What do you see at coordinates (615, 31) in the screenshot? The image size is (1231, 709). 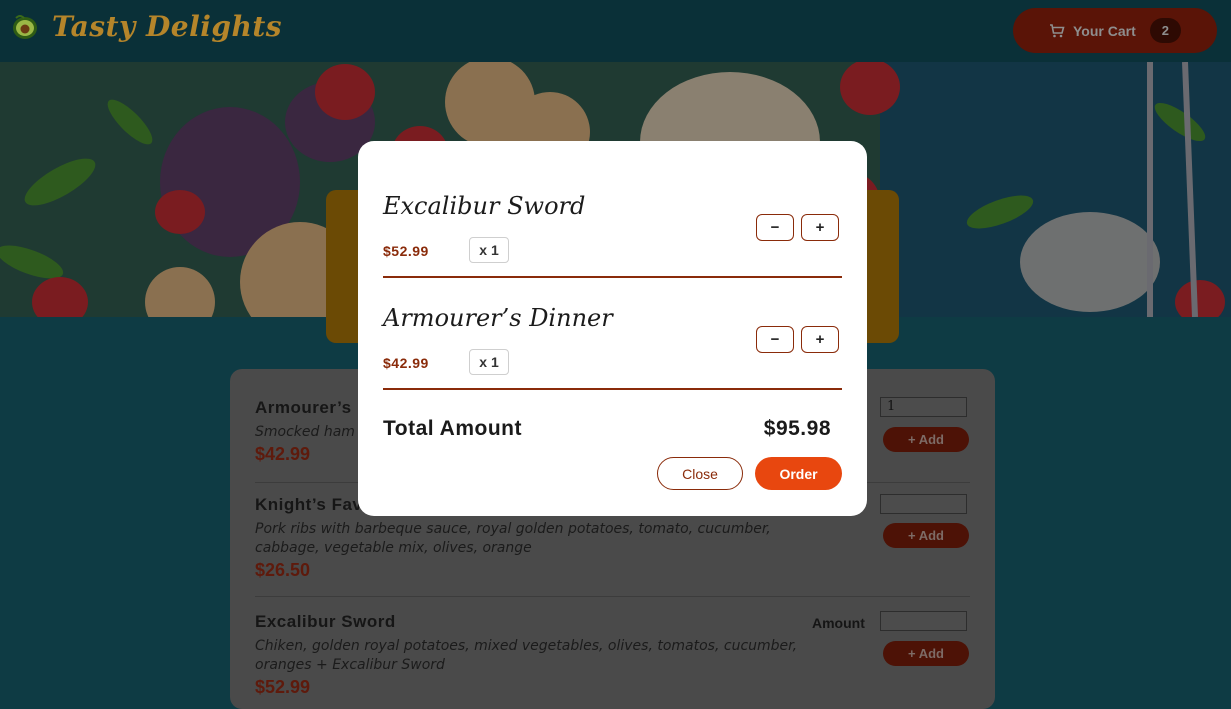 I see `app-header: Tasty Delights Your Cart 2` at bounding box center [615, 31].